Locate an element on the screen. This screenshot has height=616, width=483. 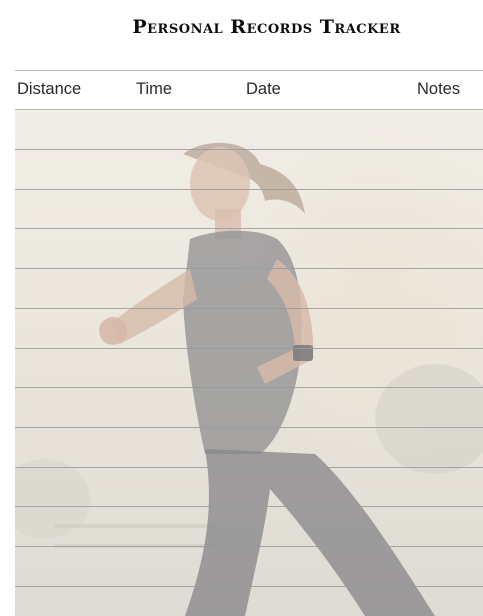
table-header: Distance Time Date Notes is located at coordinates (249, 90).